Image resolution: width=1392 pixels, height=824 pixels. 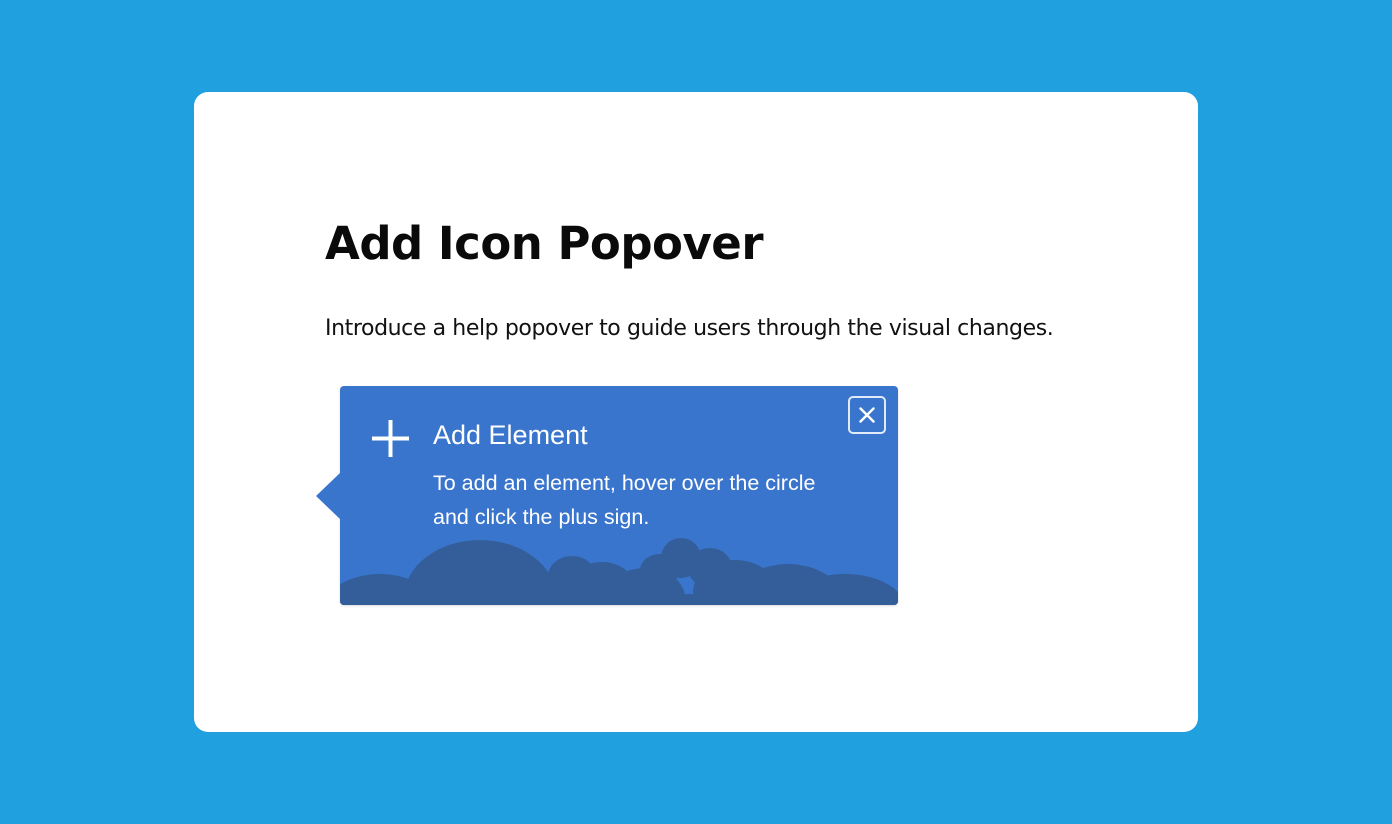 I want to click on plus-icon, so click(x=390, y=438).